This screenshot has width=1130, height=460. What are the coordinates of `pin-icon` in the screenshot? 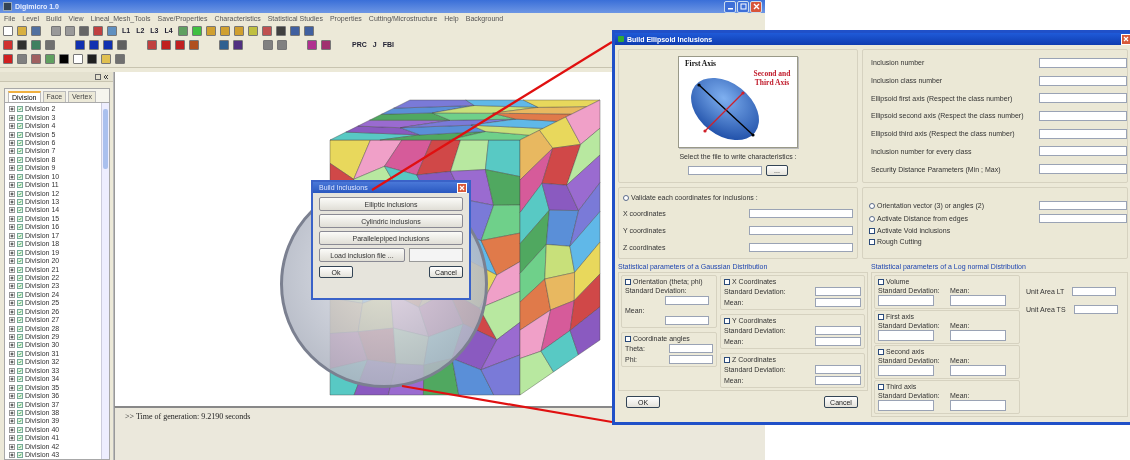 It's located at (98, 76).